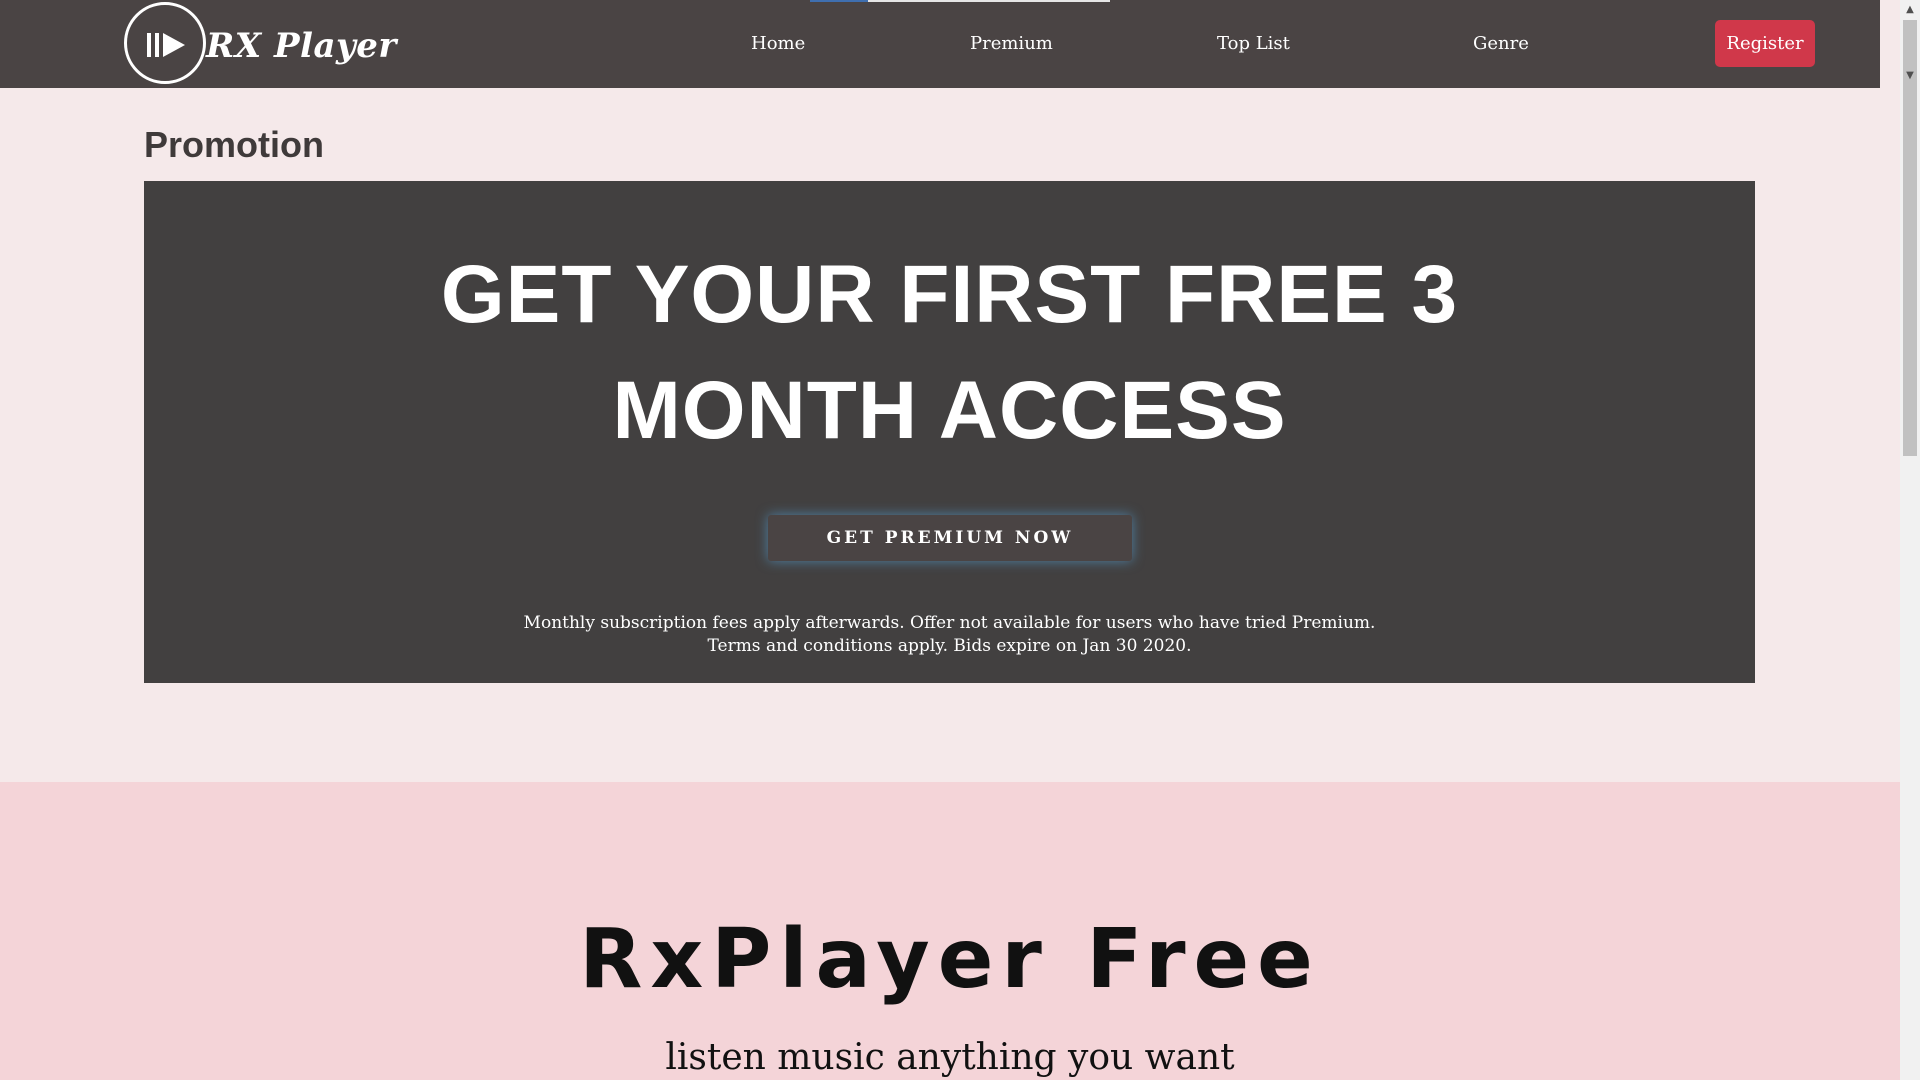 The image size is (1920, 1080). I want to click on nav-top-list: Top List, so click(1253, 43).